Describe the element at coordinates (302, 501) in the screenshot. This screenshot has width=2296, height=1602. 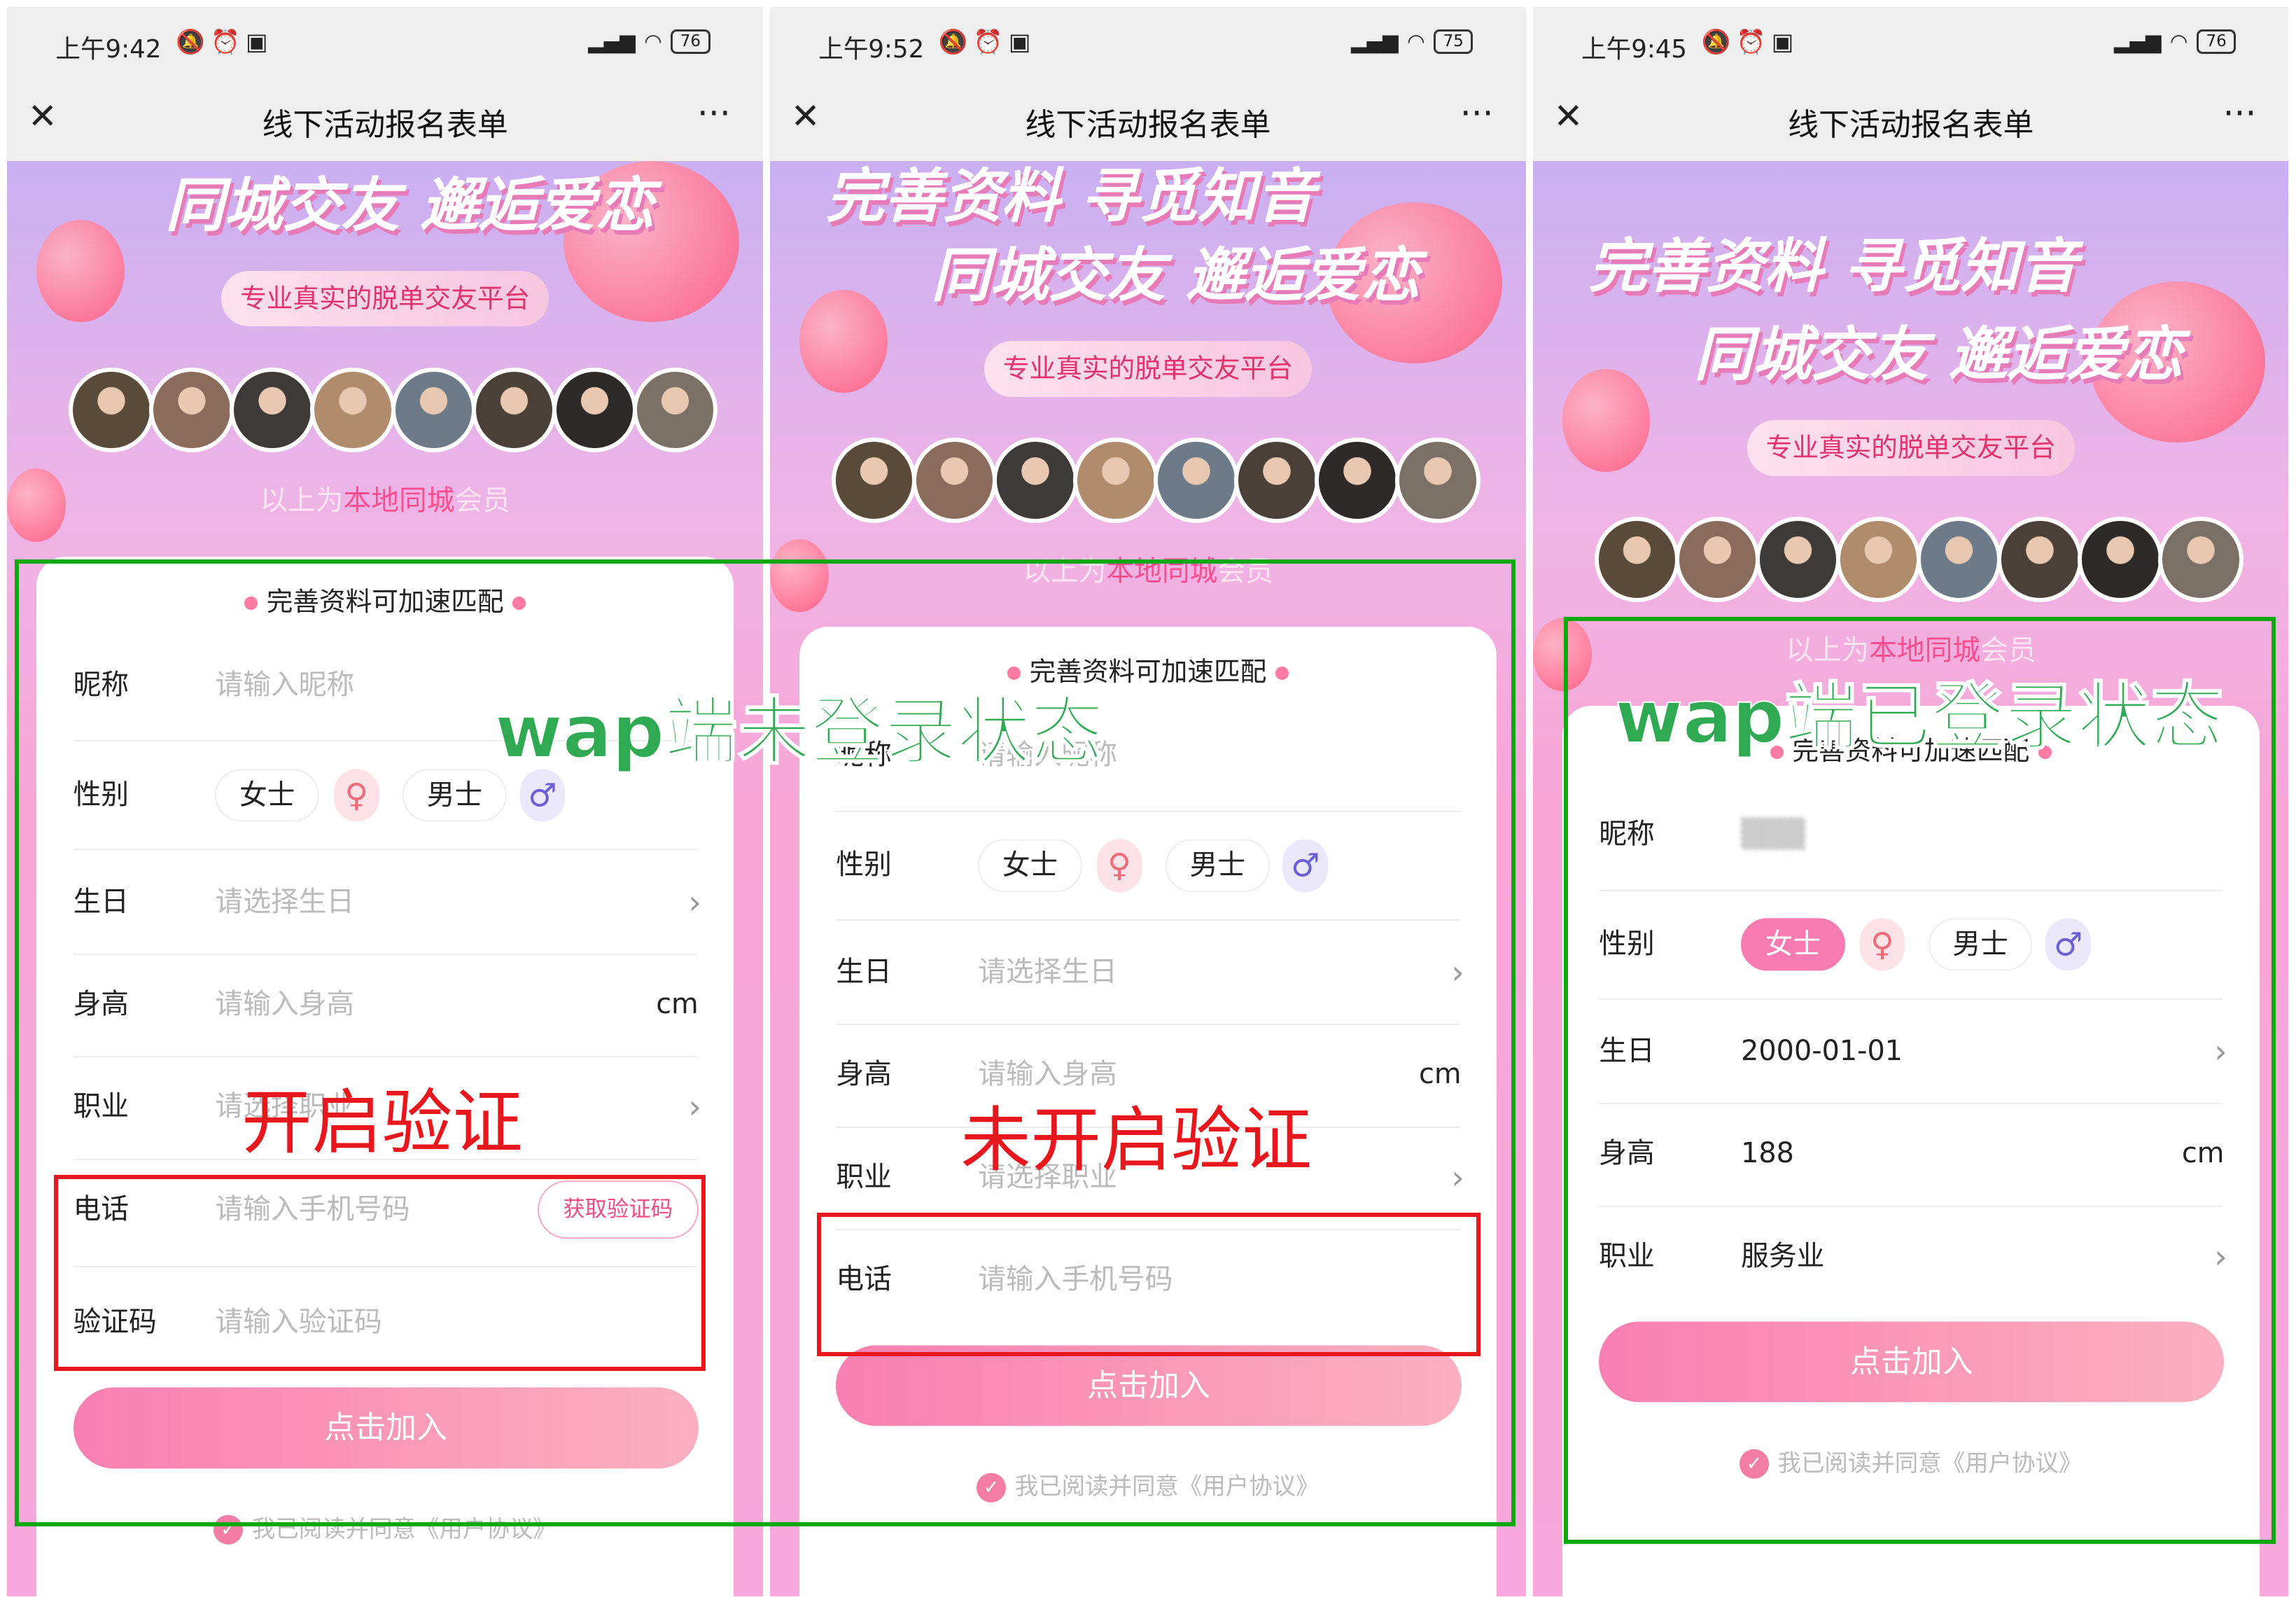
I see `members-pre: 以上为` at that location.